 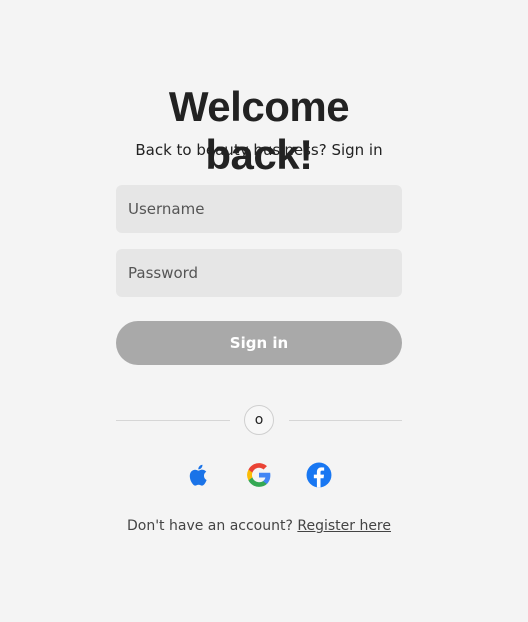 I want to click on google-icon, so click(x=259, y=475).